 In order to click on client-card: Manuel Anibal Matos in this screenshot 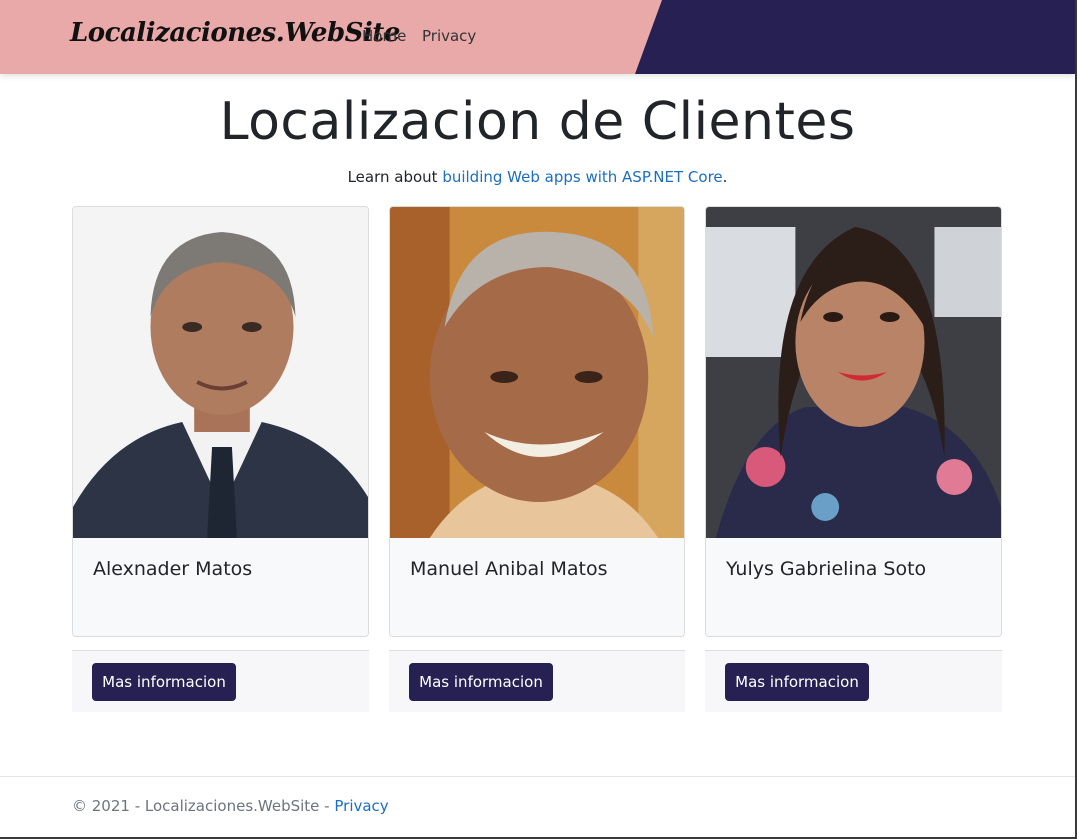, I will do `click(537, 421)`.